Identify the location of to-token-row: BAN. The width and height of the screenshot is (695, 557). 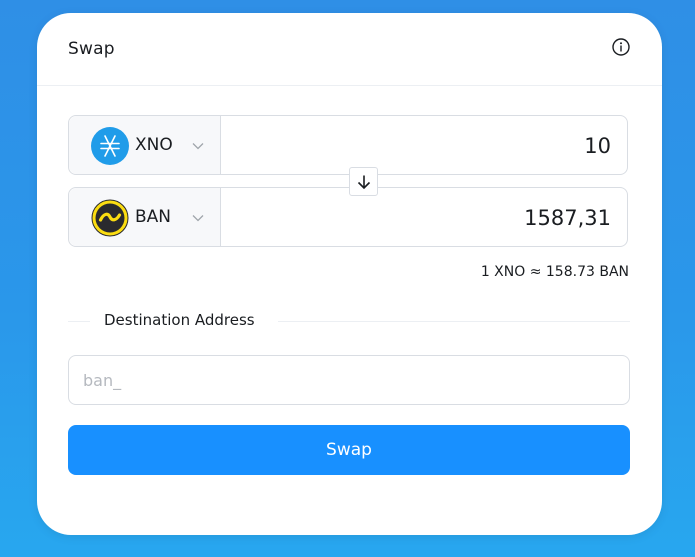
(348, 217).